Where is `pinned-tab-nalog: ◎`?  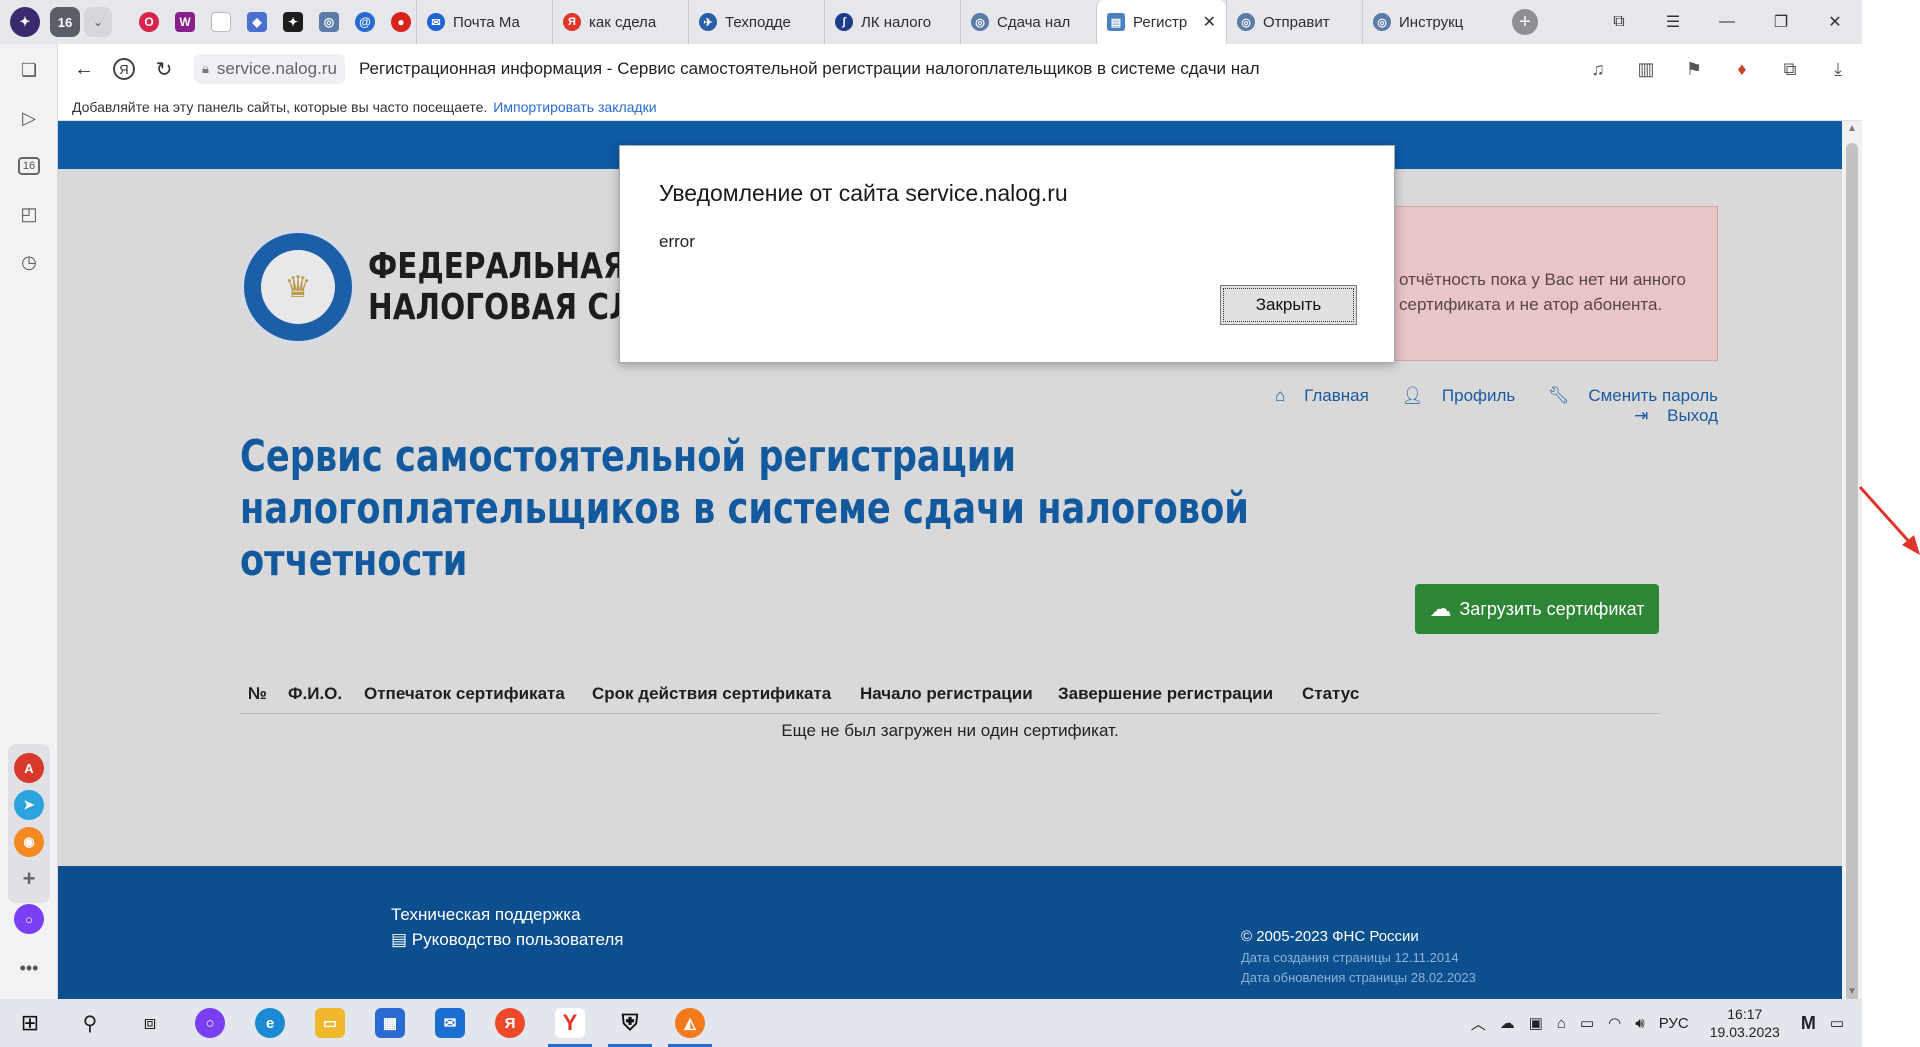
pinned-tab-nalog: ◎ is located at coordinates (329, 22).